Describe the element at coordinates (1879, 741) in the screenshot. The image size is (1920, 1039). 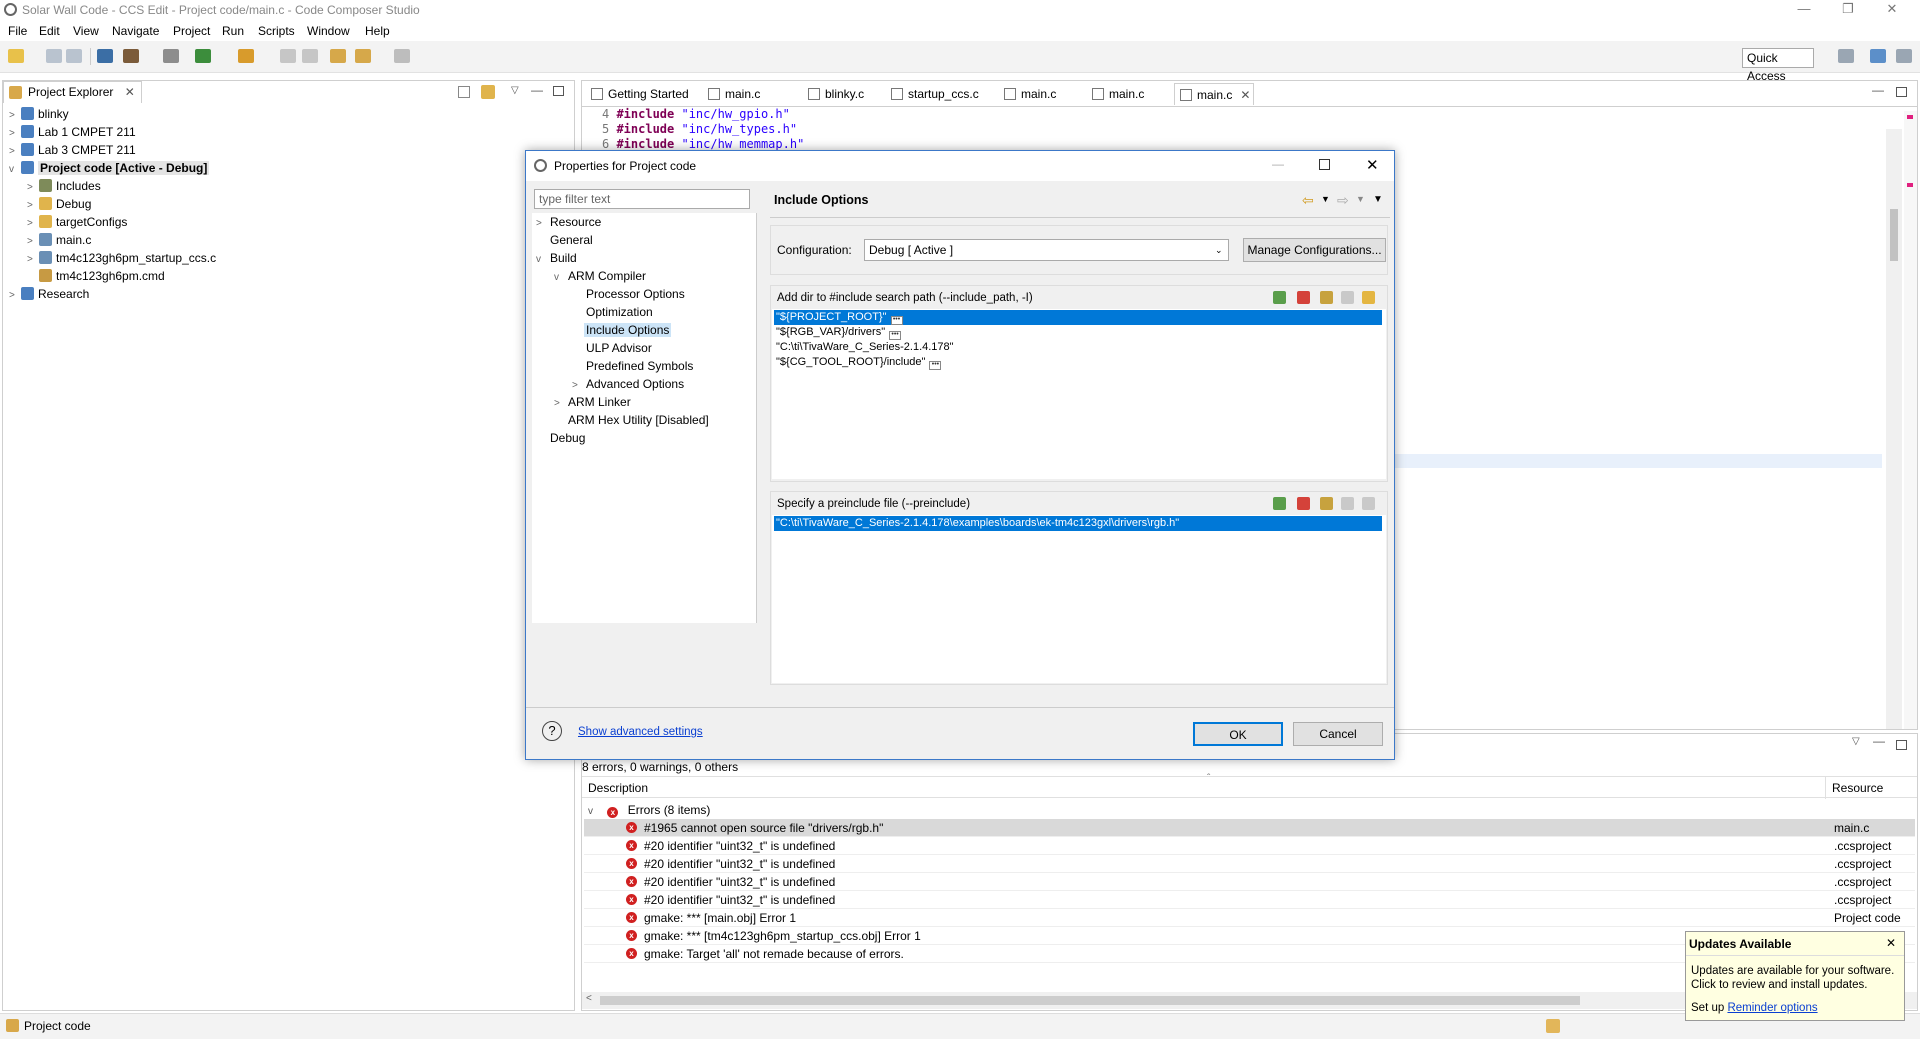
I see `minimize-problems-icon: —` at that location.